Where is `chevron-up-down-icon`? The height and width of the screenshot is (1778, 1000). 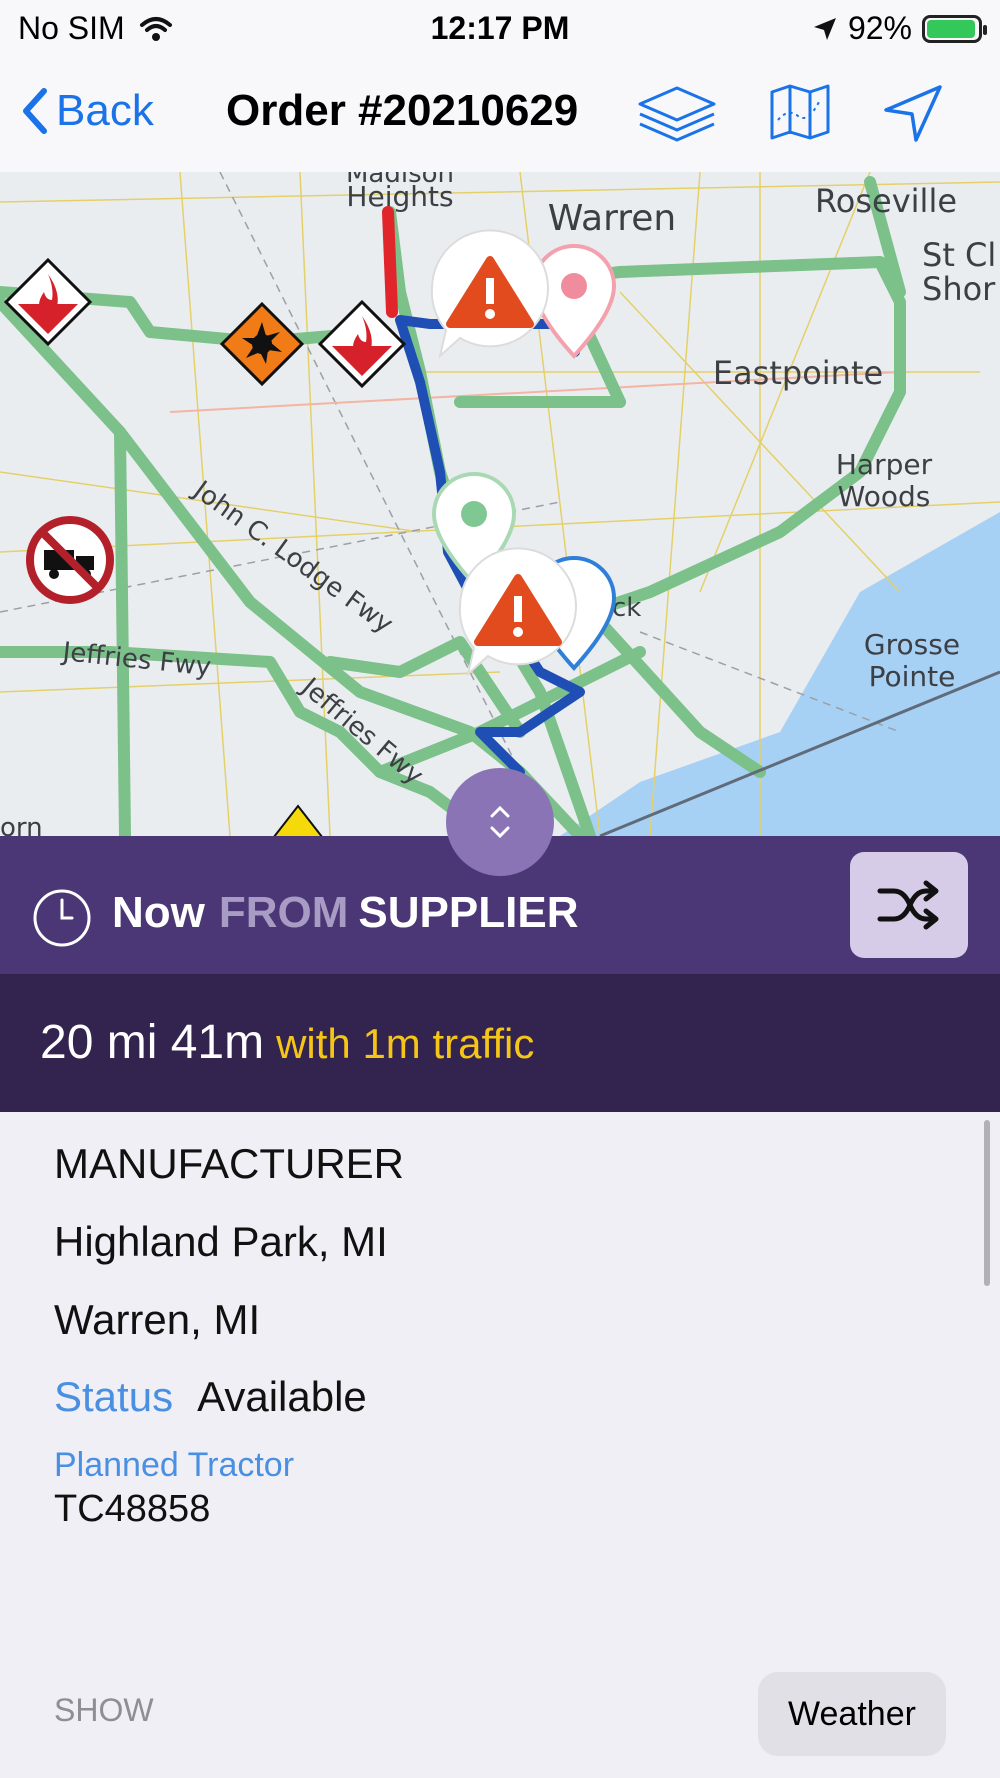
chevron-up-down-icon is located at coordinates (500, 822).